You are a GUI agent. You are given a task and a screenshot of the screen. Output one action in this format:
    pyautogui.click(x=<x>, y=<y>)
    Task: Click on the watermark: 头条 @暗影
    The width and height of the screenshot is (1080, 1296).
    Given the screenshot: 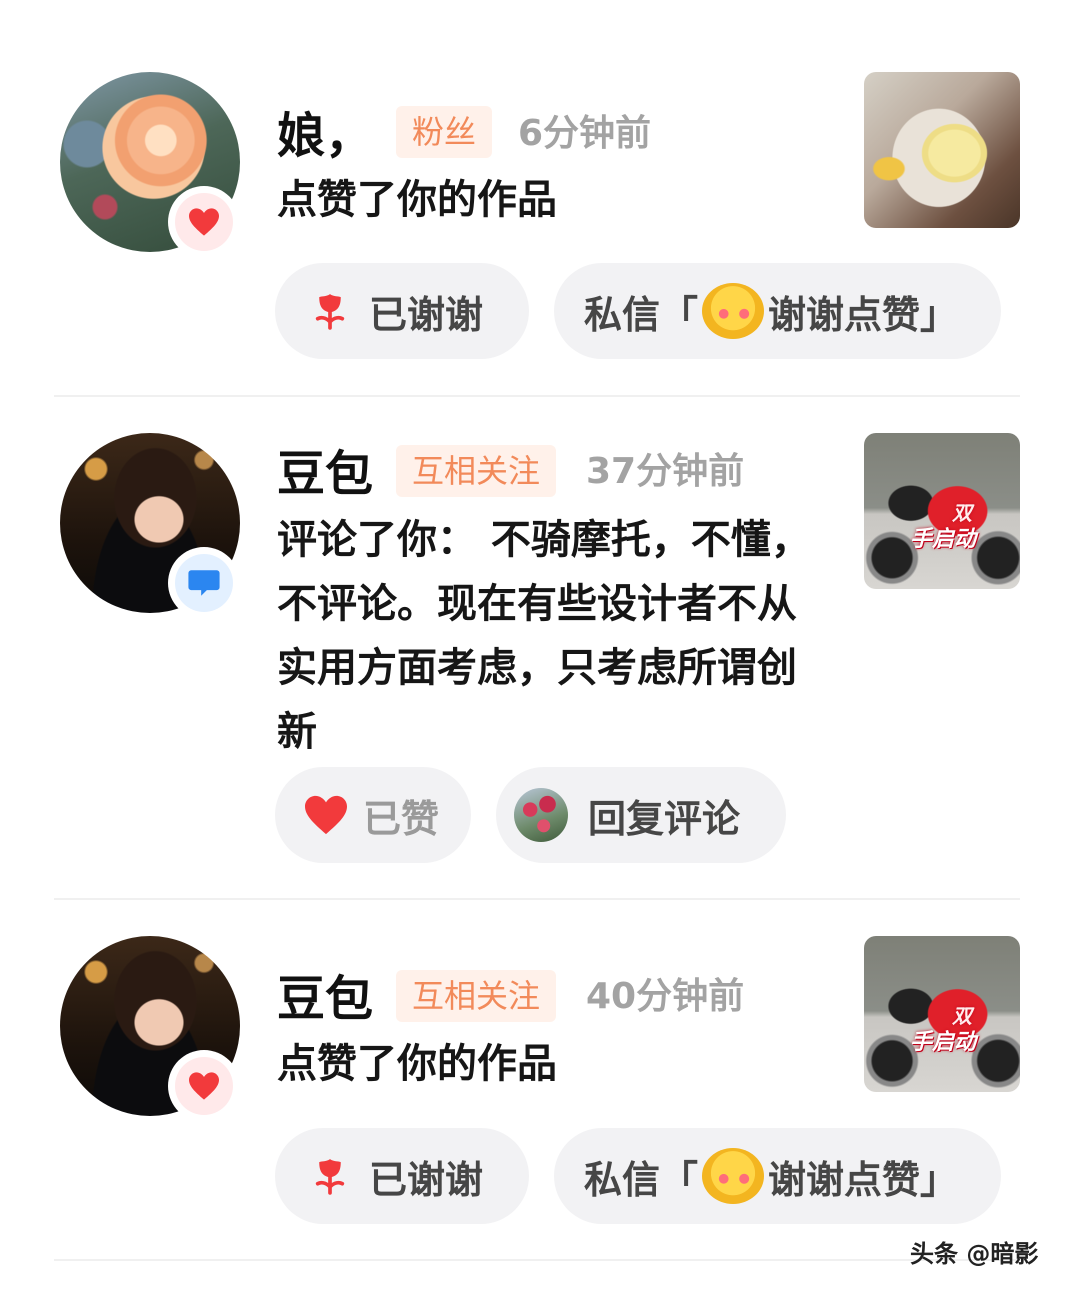 What is the action you would take?
    pyautogui.click(x=974, y=1254)
    